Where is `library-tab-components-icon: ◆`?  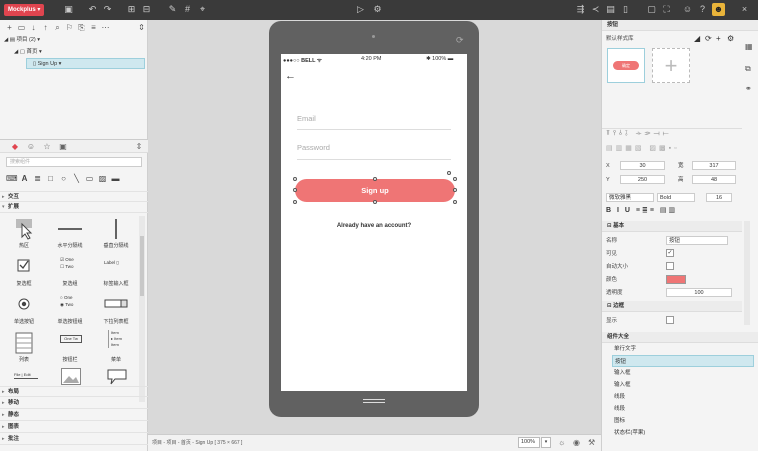 library-tab-components-icon: ◆ is located at coordinates (15, 147).